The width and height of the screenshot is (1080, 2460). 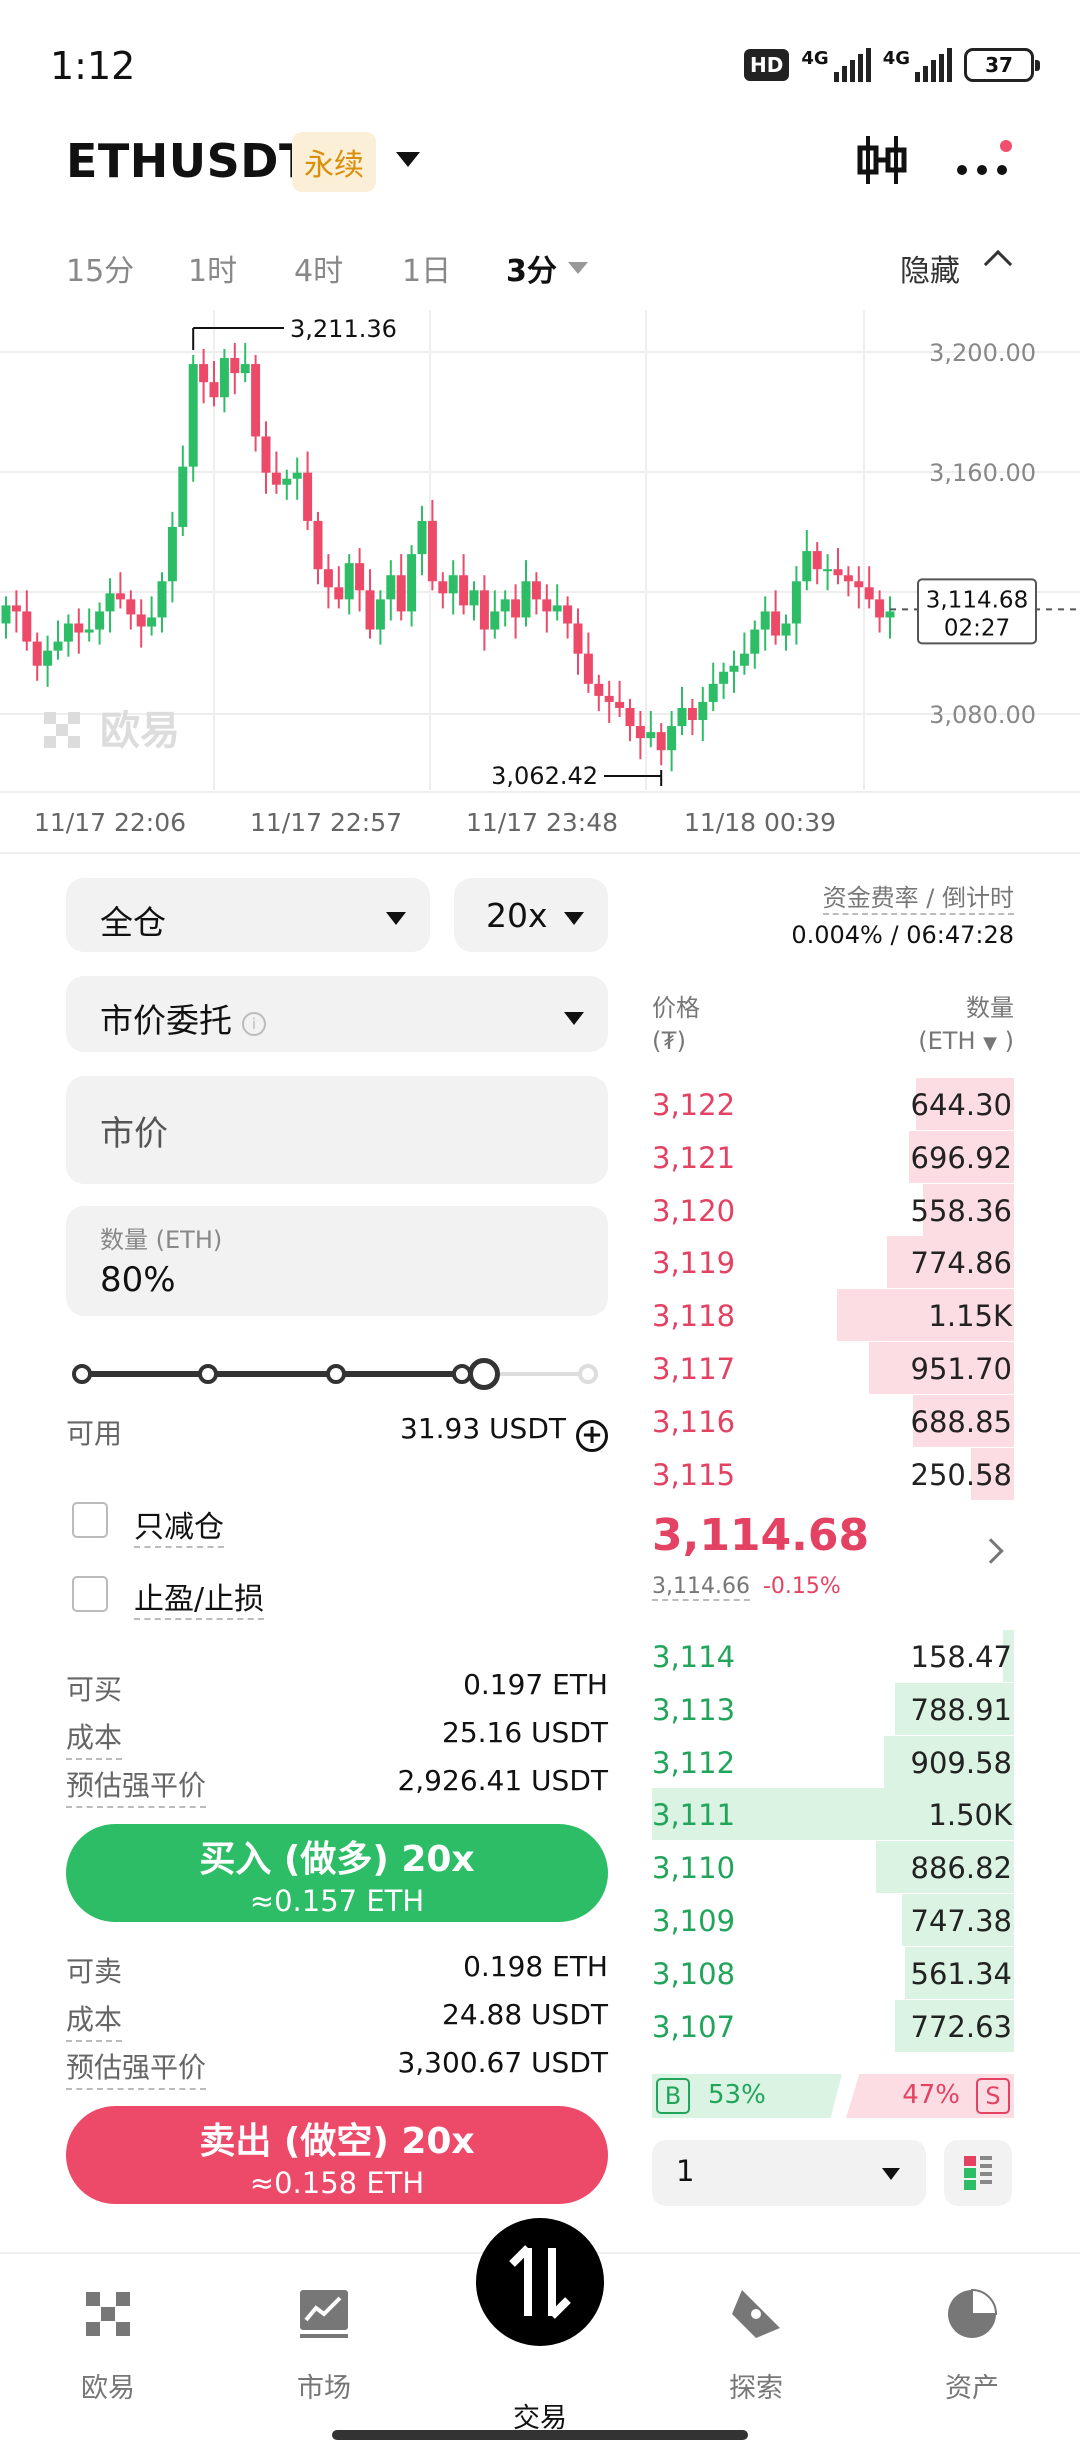 I want to click on margin-mode-select: 全仓, so click(x=248, y=915).